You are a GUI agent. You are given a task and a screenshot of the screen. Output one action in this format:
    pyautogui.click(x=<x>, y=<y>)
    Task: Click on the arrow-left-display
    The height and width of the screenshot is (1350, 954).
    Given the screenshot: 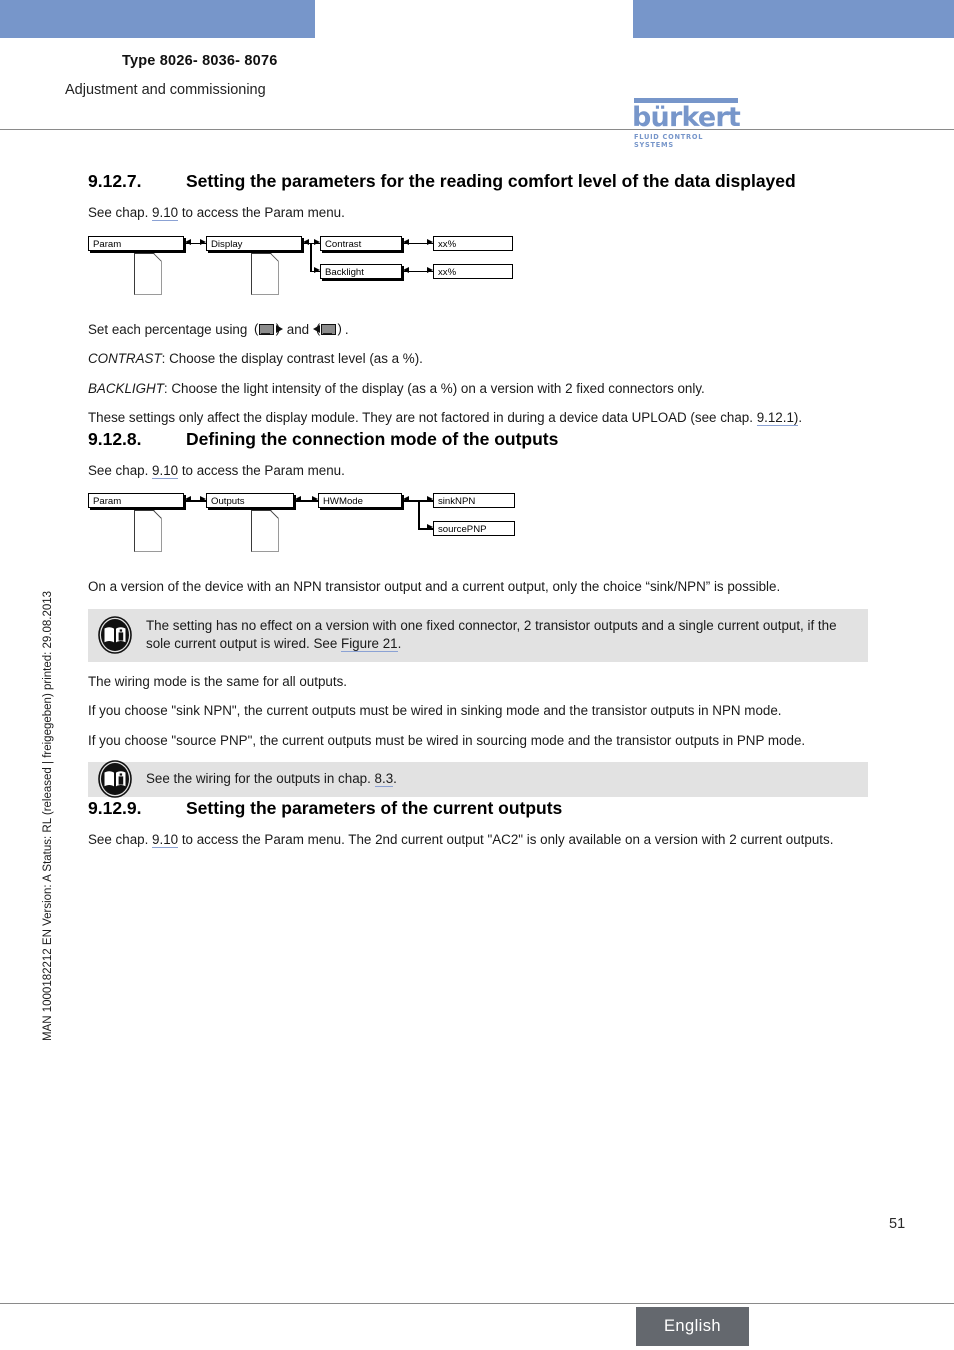 What is the action you would take?
    pyautogui.click(x=306, y=241)
    